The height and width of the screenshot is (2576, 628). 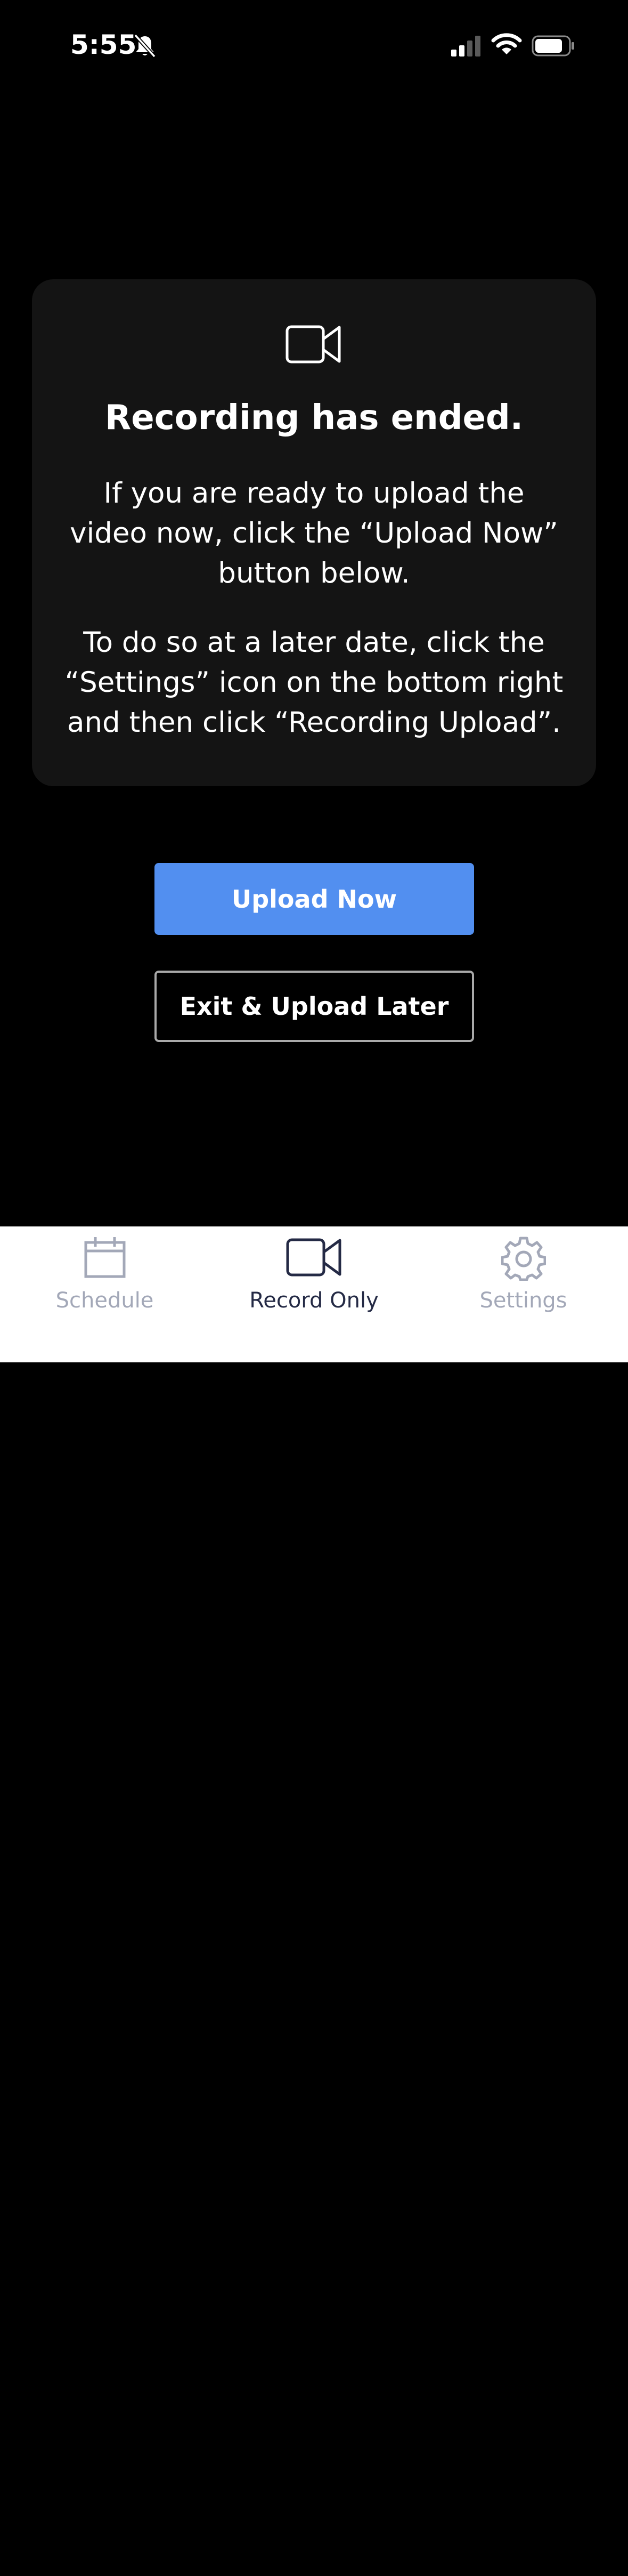 I want to click on wifi-icon, so click(x=506, y=43).